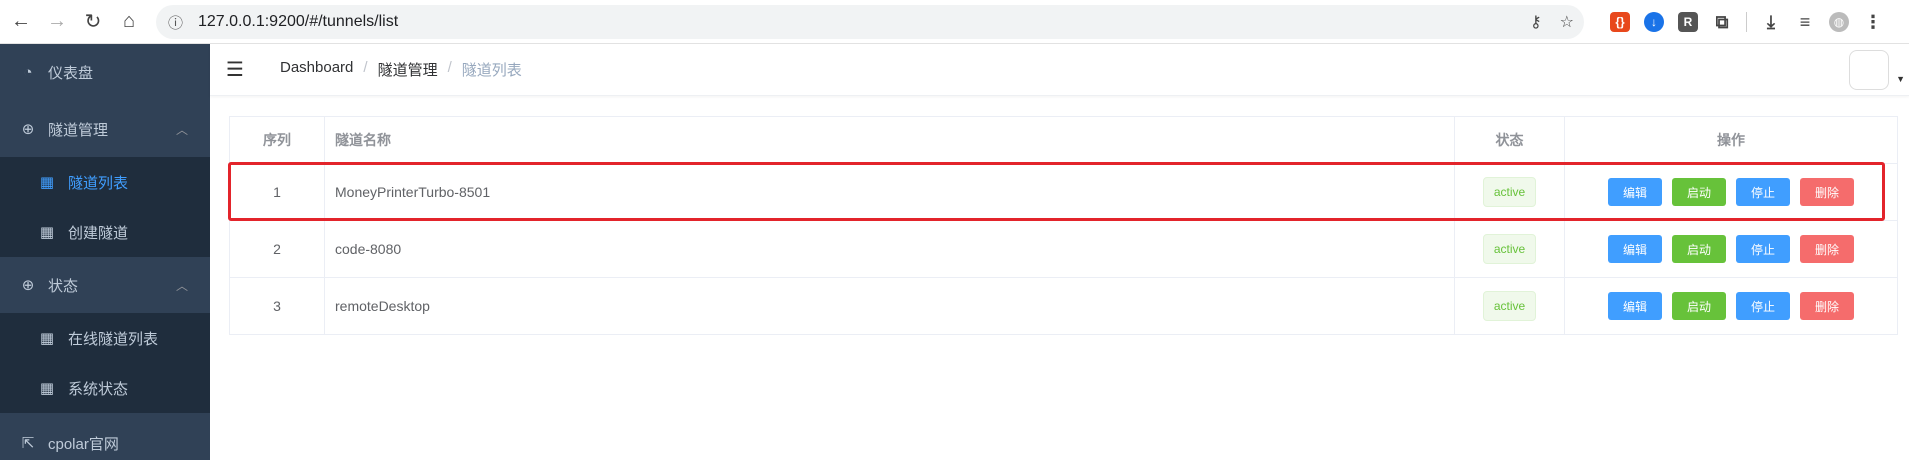  What do you see at coordinates (1873, 22) in the screenshot?
I see `more-menu-icon: ⋮` at bounding box center [1873, 22].